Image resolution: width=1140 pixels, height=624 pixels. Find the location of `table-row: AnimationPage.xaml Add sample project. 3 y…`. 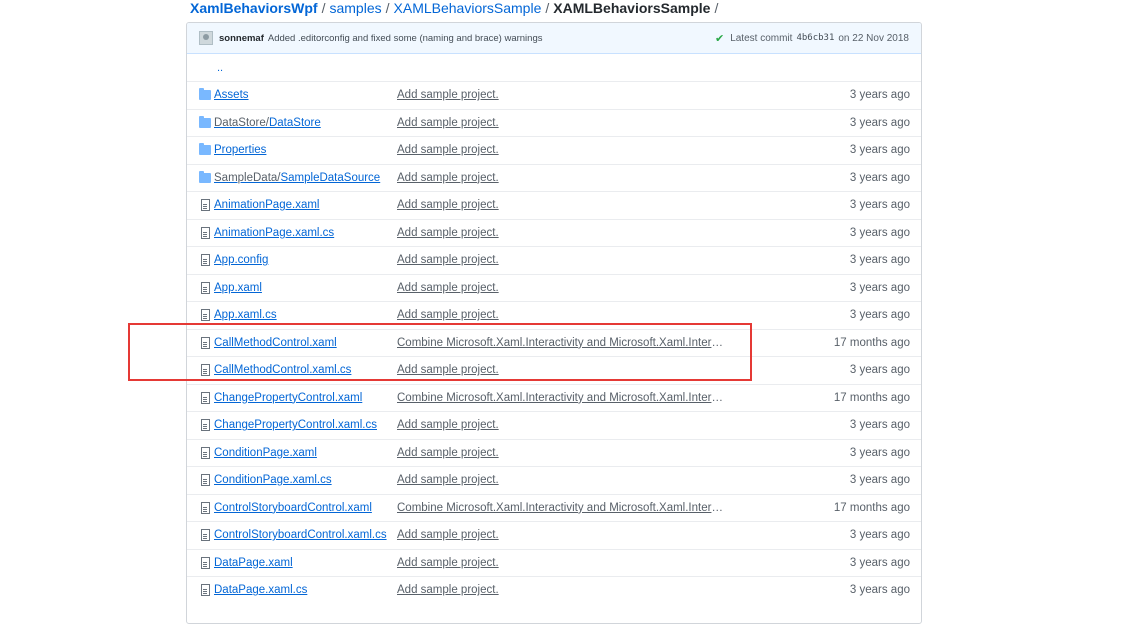

table-row: AnimationPage.xaml Add sample project. 3 y… is located at coordinates (554, 205).